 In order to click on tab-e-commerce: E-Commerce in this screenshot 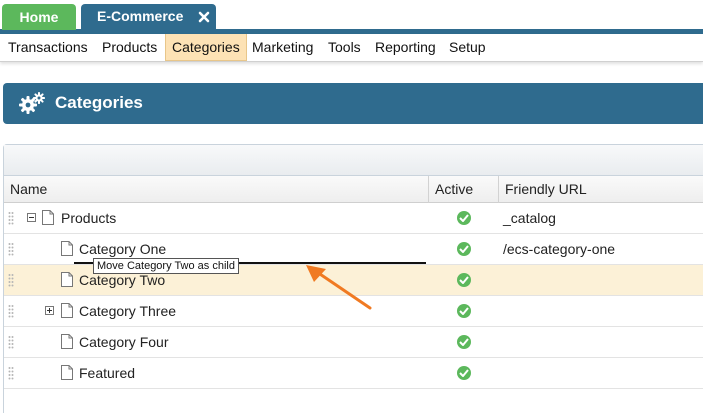, I will do `click(148, 17)`.